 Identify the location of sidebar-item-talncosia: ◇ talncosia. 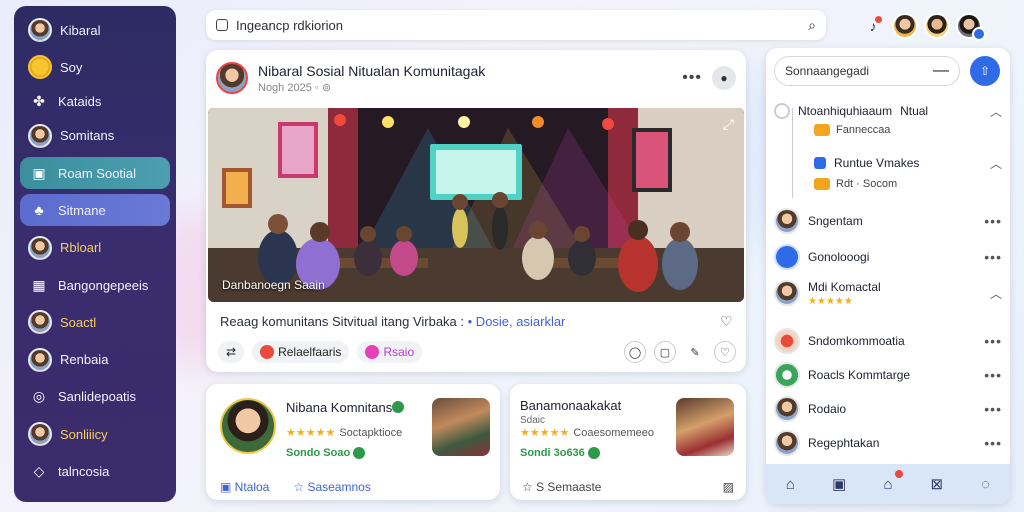
(95, 472).